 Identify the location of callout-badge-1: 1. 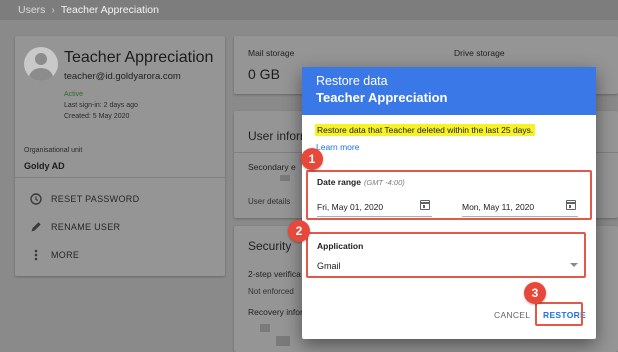
(312, 159).